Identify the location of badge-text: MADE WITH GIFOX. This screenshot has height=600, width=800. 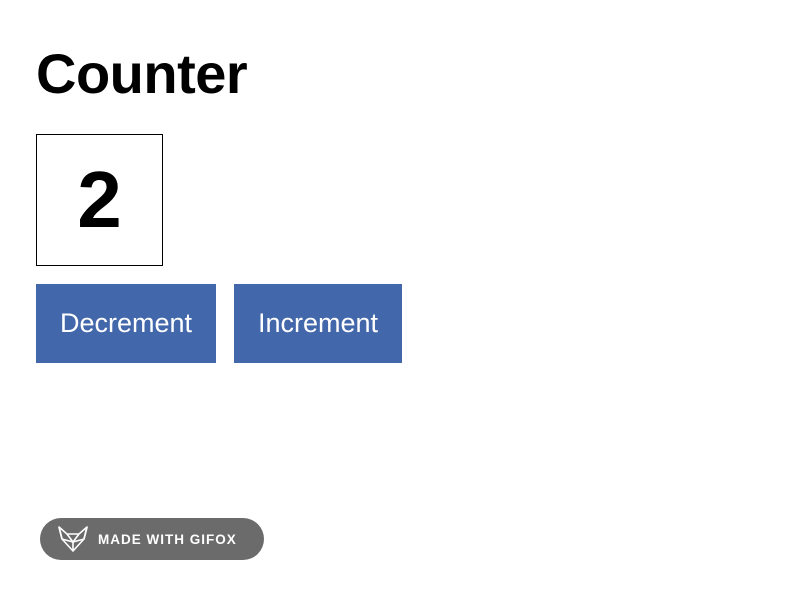
(167, 539).